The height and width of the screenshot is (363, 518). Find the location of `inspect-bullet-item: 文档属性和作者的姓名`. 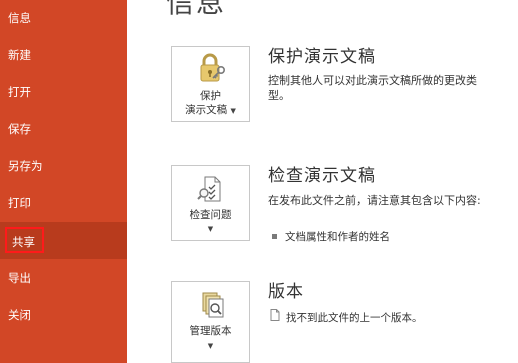

inspect-bullet-item: 文档属性和作者的姓名 is located at coordinates (331, 237).